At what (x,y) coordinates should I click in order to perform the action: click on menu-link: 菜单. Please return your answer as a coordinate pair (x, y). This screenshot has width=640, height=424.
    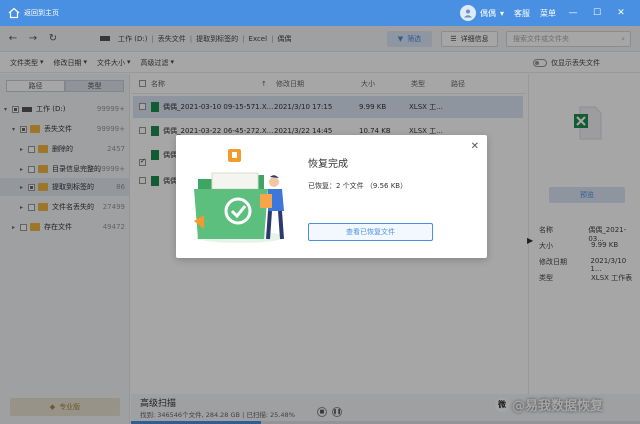
    Looking at the image, I should click on (548, 13).